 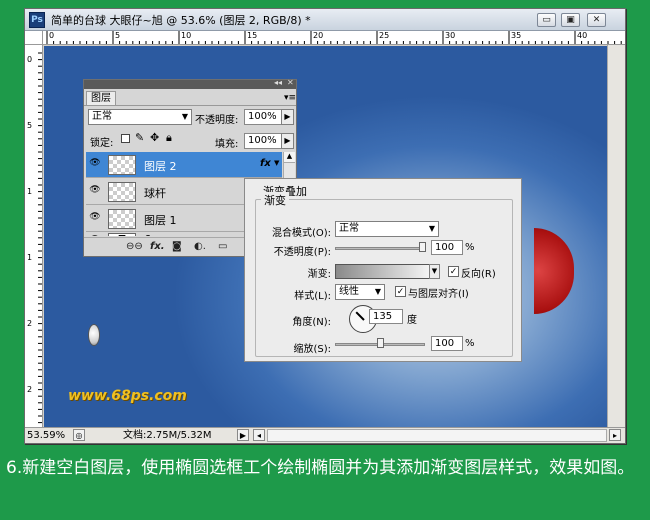 What do you see at coordinates (30, 59) in the screenshot?
I see `ruler-left-label: 0` at bounding box center [30, 59].